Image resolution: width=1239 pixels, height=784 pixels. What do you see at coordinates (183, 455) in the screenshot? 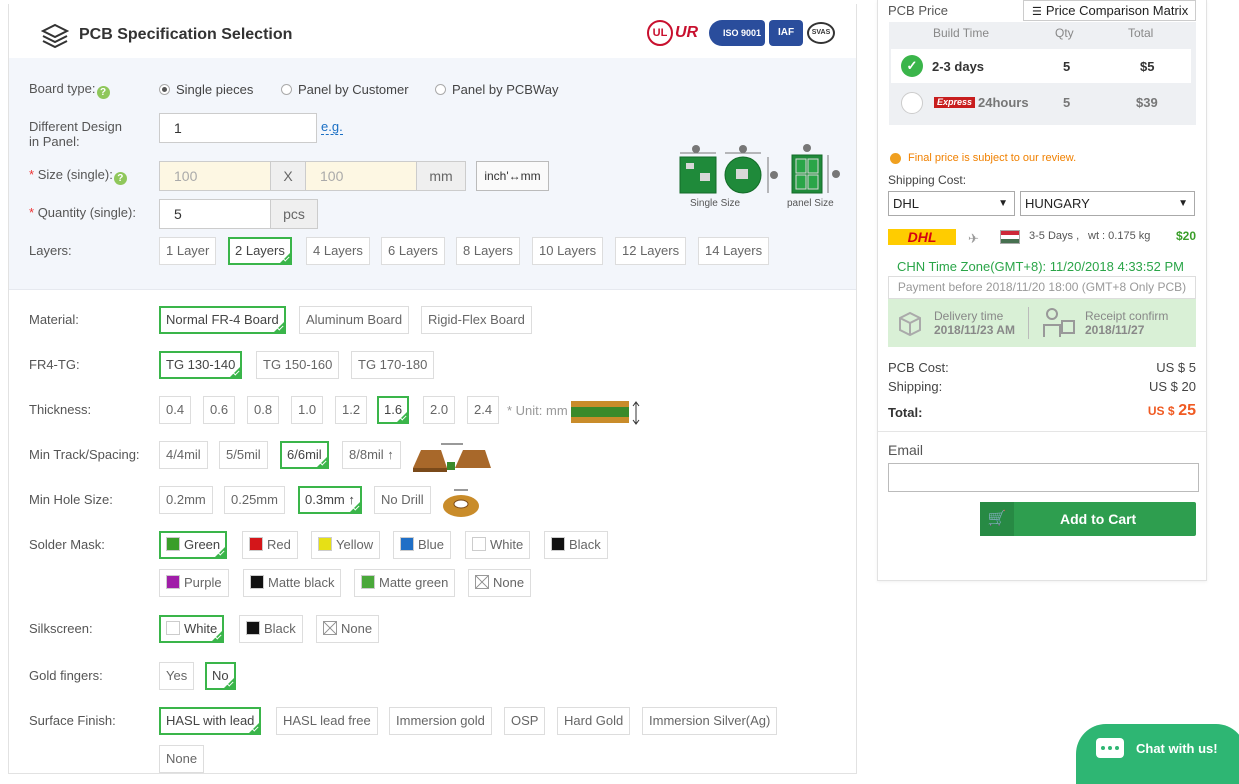
I see `track-option: 4/4mil` at bounding box center [183, 455].